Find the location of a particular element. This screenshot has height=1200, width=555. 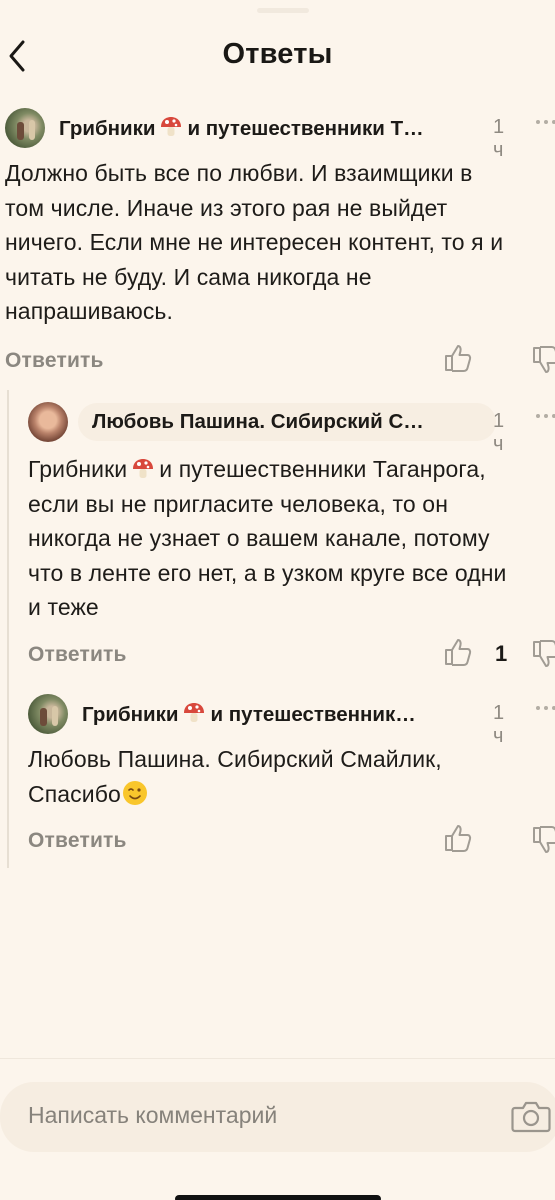

header: Ответы is located at coordinates (277, 58).